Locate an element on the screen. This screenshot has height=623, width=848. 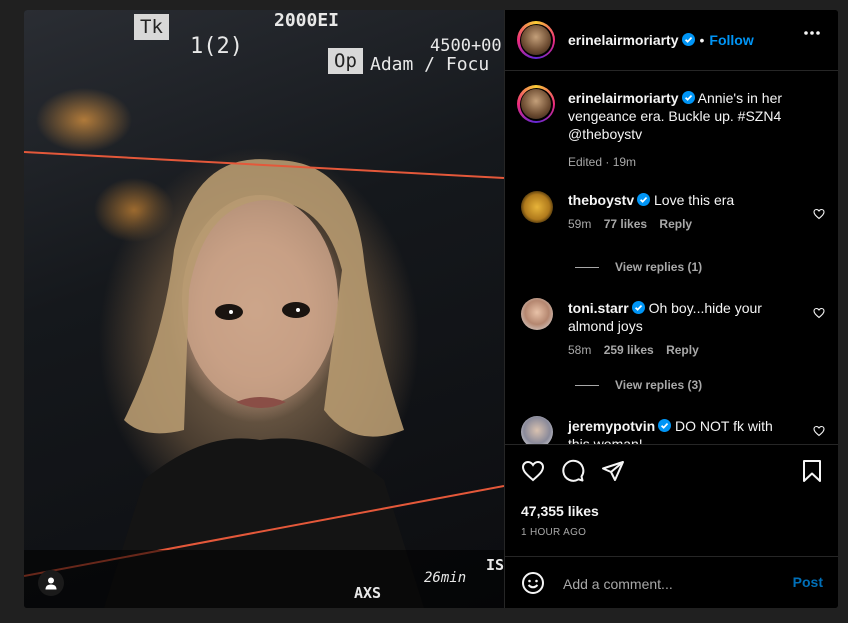
hud-take-value: 1(2) is located at coordinates (216, 46).